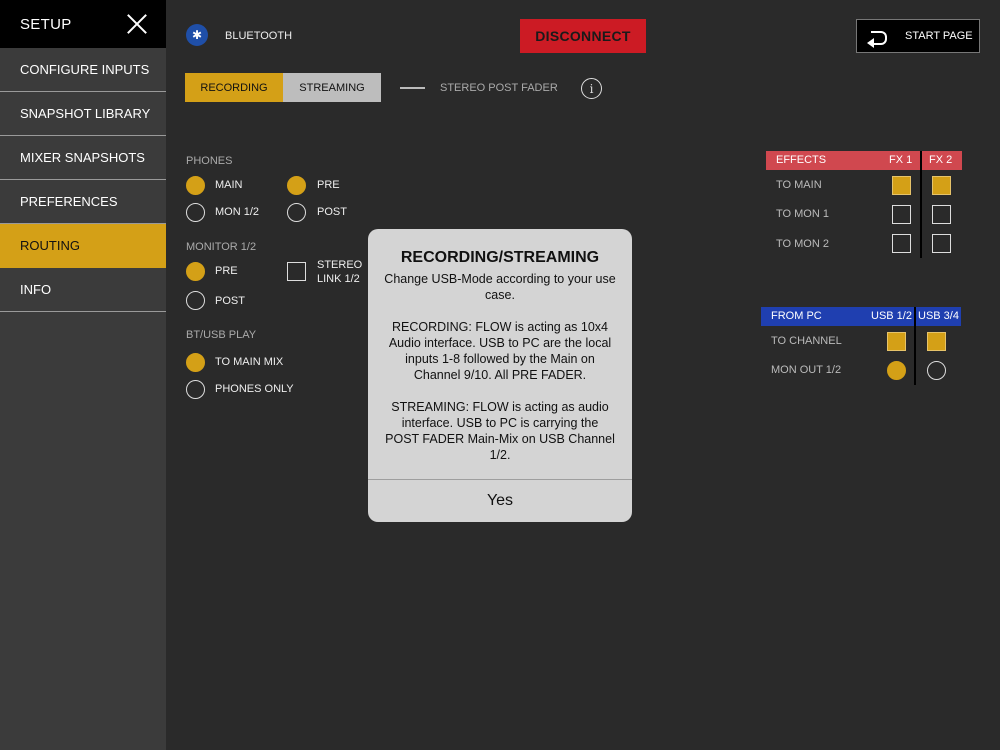 The image size is (1000, 750). I want to click on from-pc-divider, so click(915, 346).